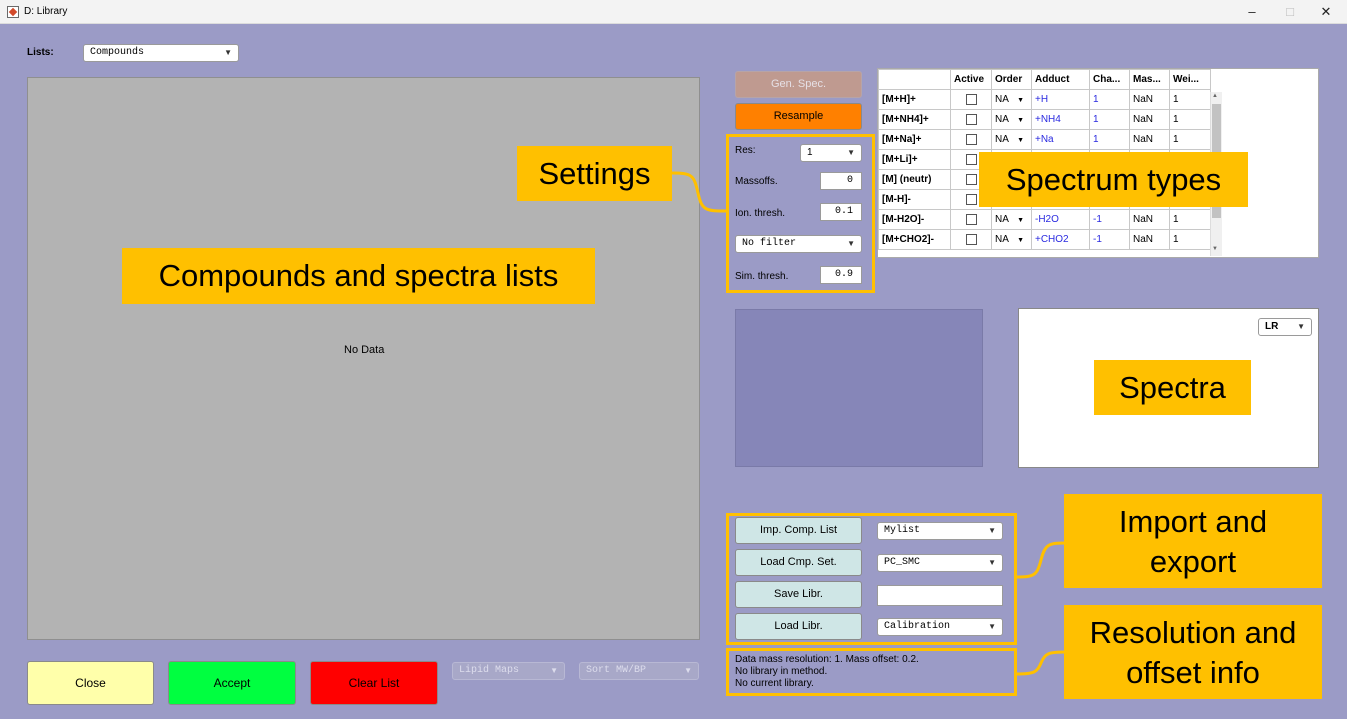 Image resolution: width=1347 pixels, height=719 pixels. I want to click on row-name: [M] (neutr), so click(914, 179).